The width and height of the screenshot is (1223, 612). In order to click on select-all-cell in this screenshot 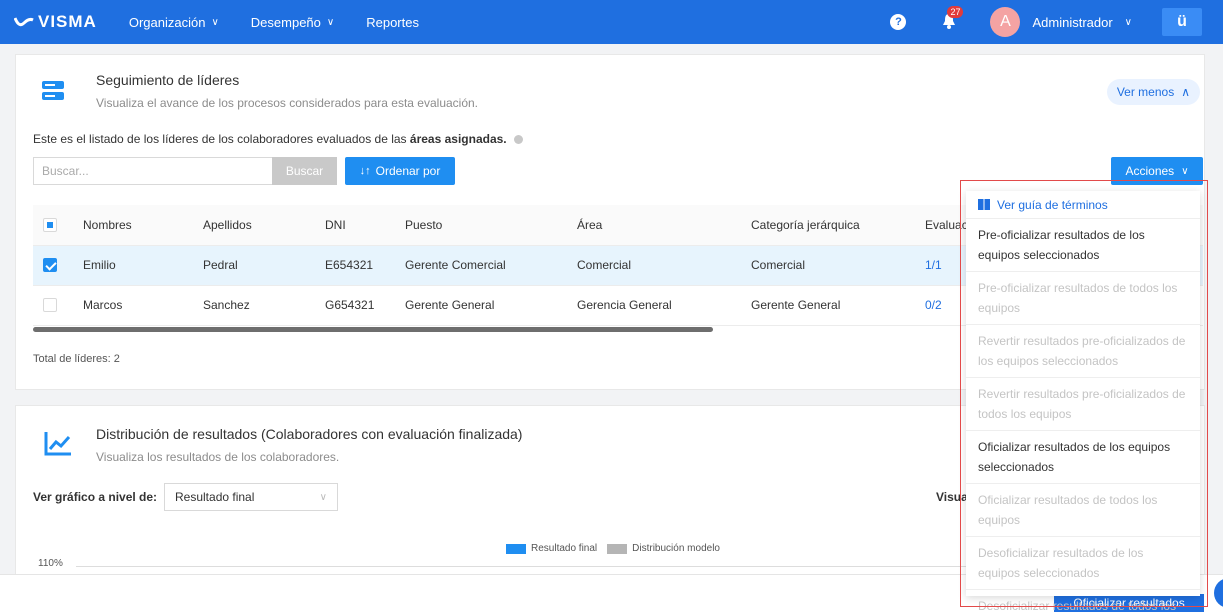, I will do `click(53, 225)`.